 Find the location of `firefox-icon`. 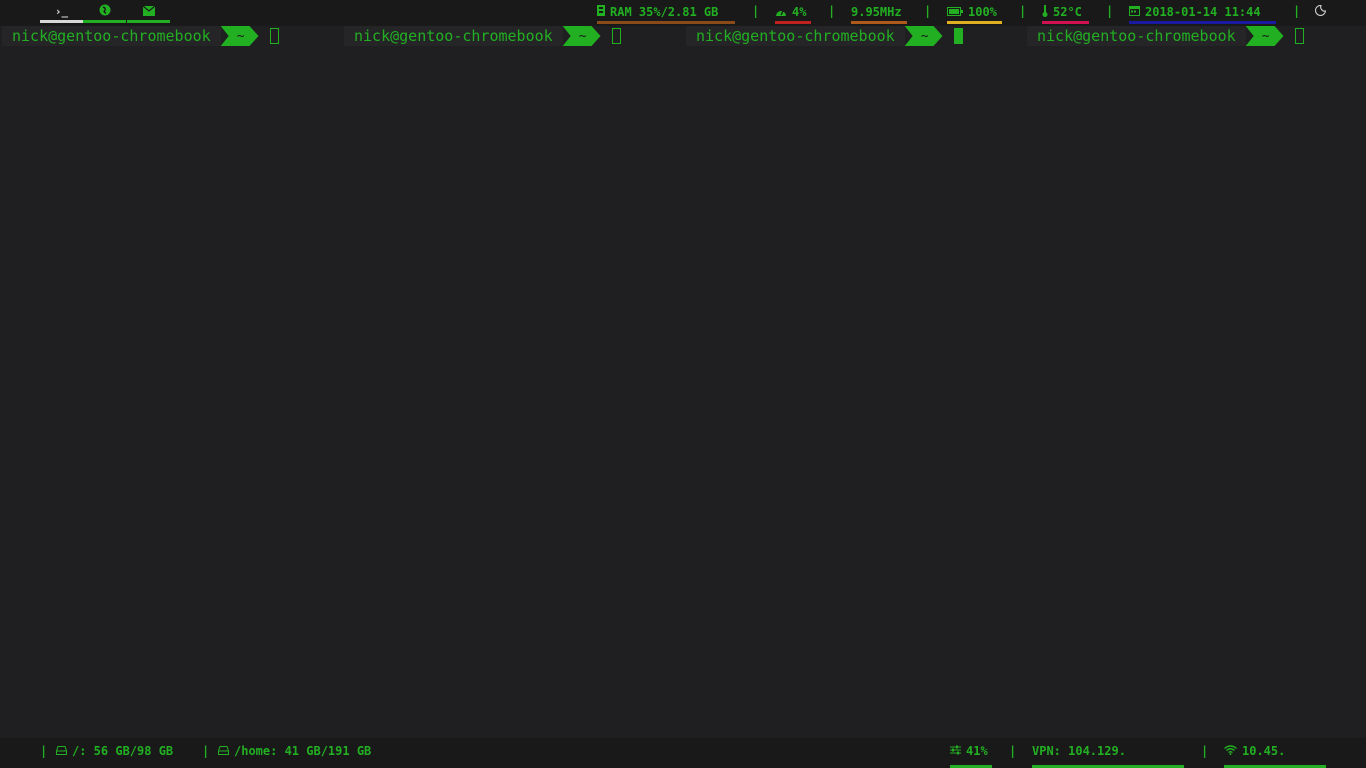

firefox-icon is located at coordinates (105, 11).